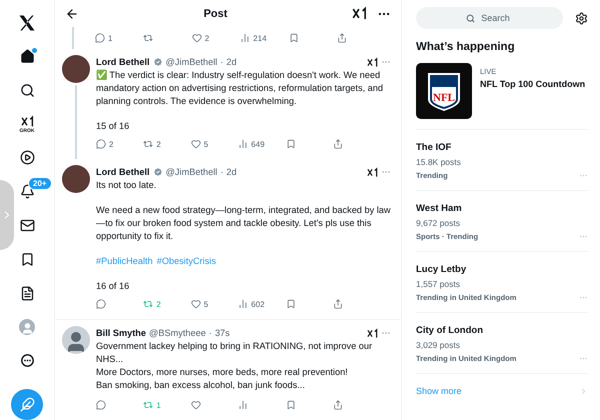 The height and width of the screenshot is (420, 600). Describe the element at coordinates (502, 147) in the screenshot. I see `trend-title: The IOF` at that location.